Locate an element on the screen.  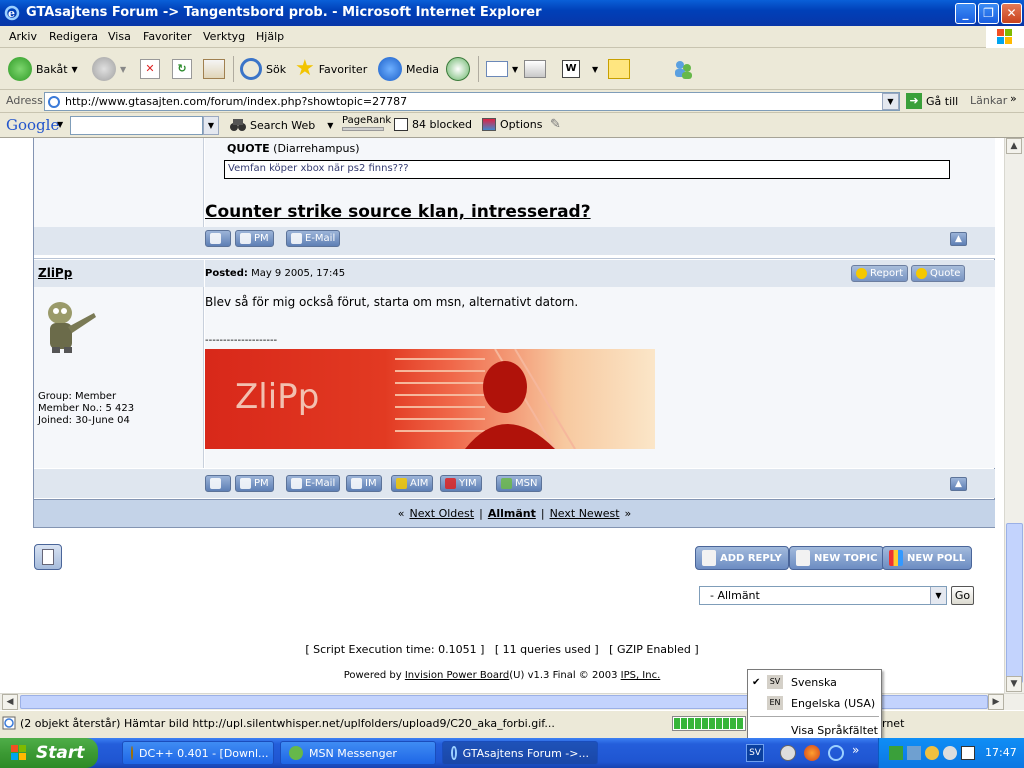
back-button: Bakåt ▼ is located at coordinates (43, 69).